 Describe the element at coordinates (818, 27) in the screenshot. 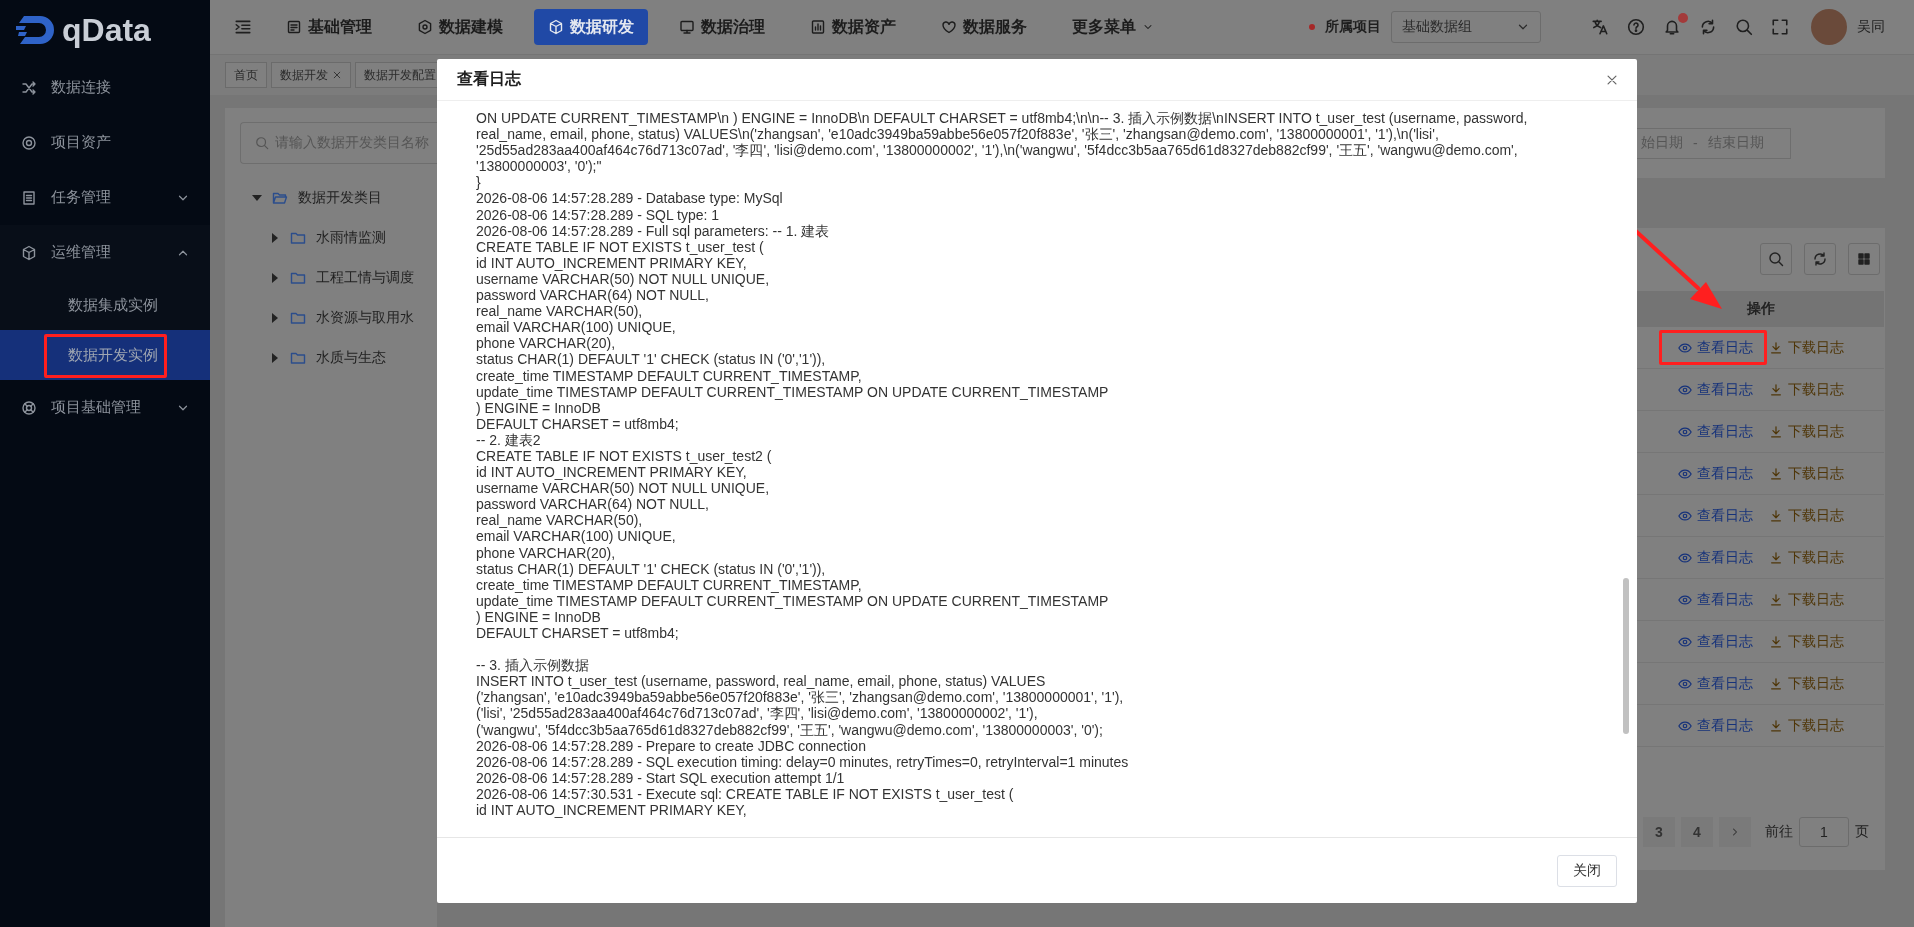

I see `bar-chart-icon` at that location.